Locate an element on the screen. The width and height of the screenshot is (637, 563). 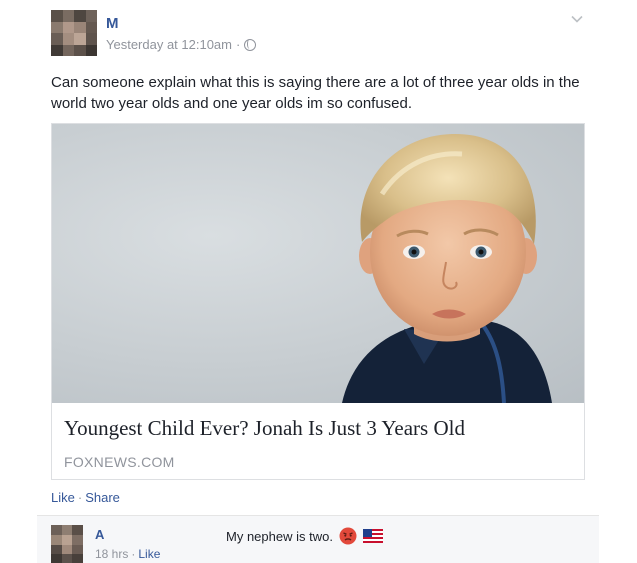
author-name: M is located at coordinates (112, 23).